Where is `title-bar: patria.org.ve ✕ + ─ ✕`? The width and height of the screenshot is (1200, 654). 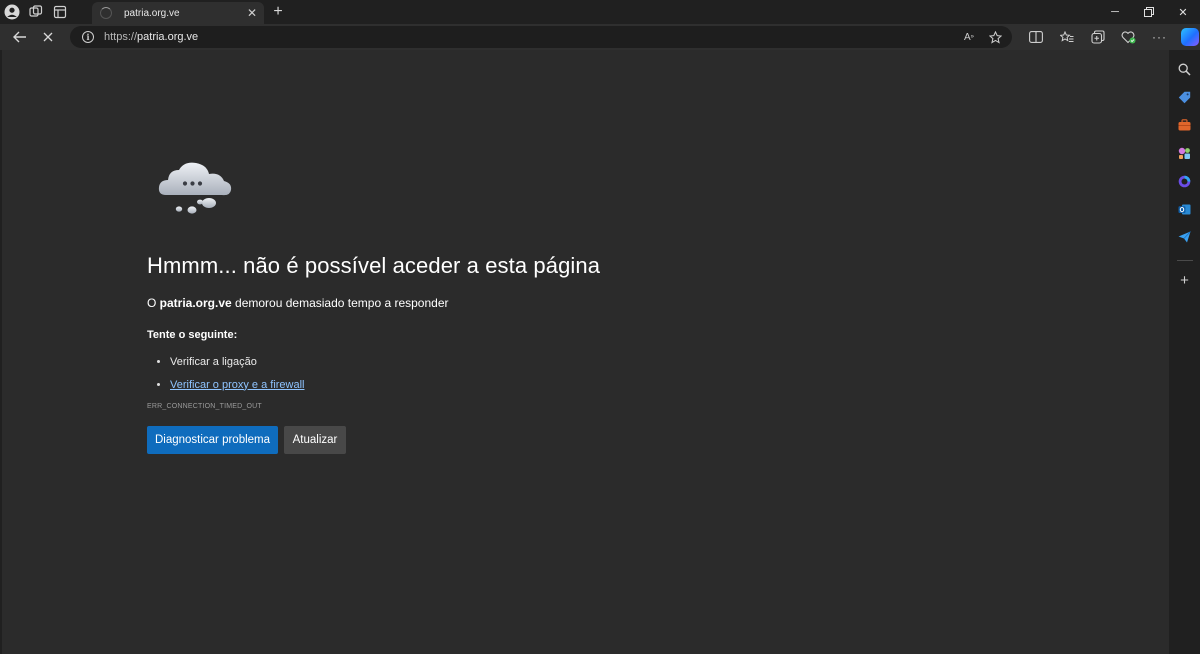
title-bar: patria.org.ve ✕ + ─ ✕ is located at coordinates (600, 12).